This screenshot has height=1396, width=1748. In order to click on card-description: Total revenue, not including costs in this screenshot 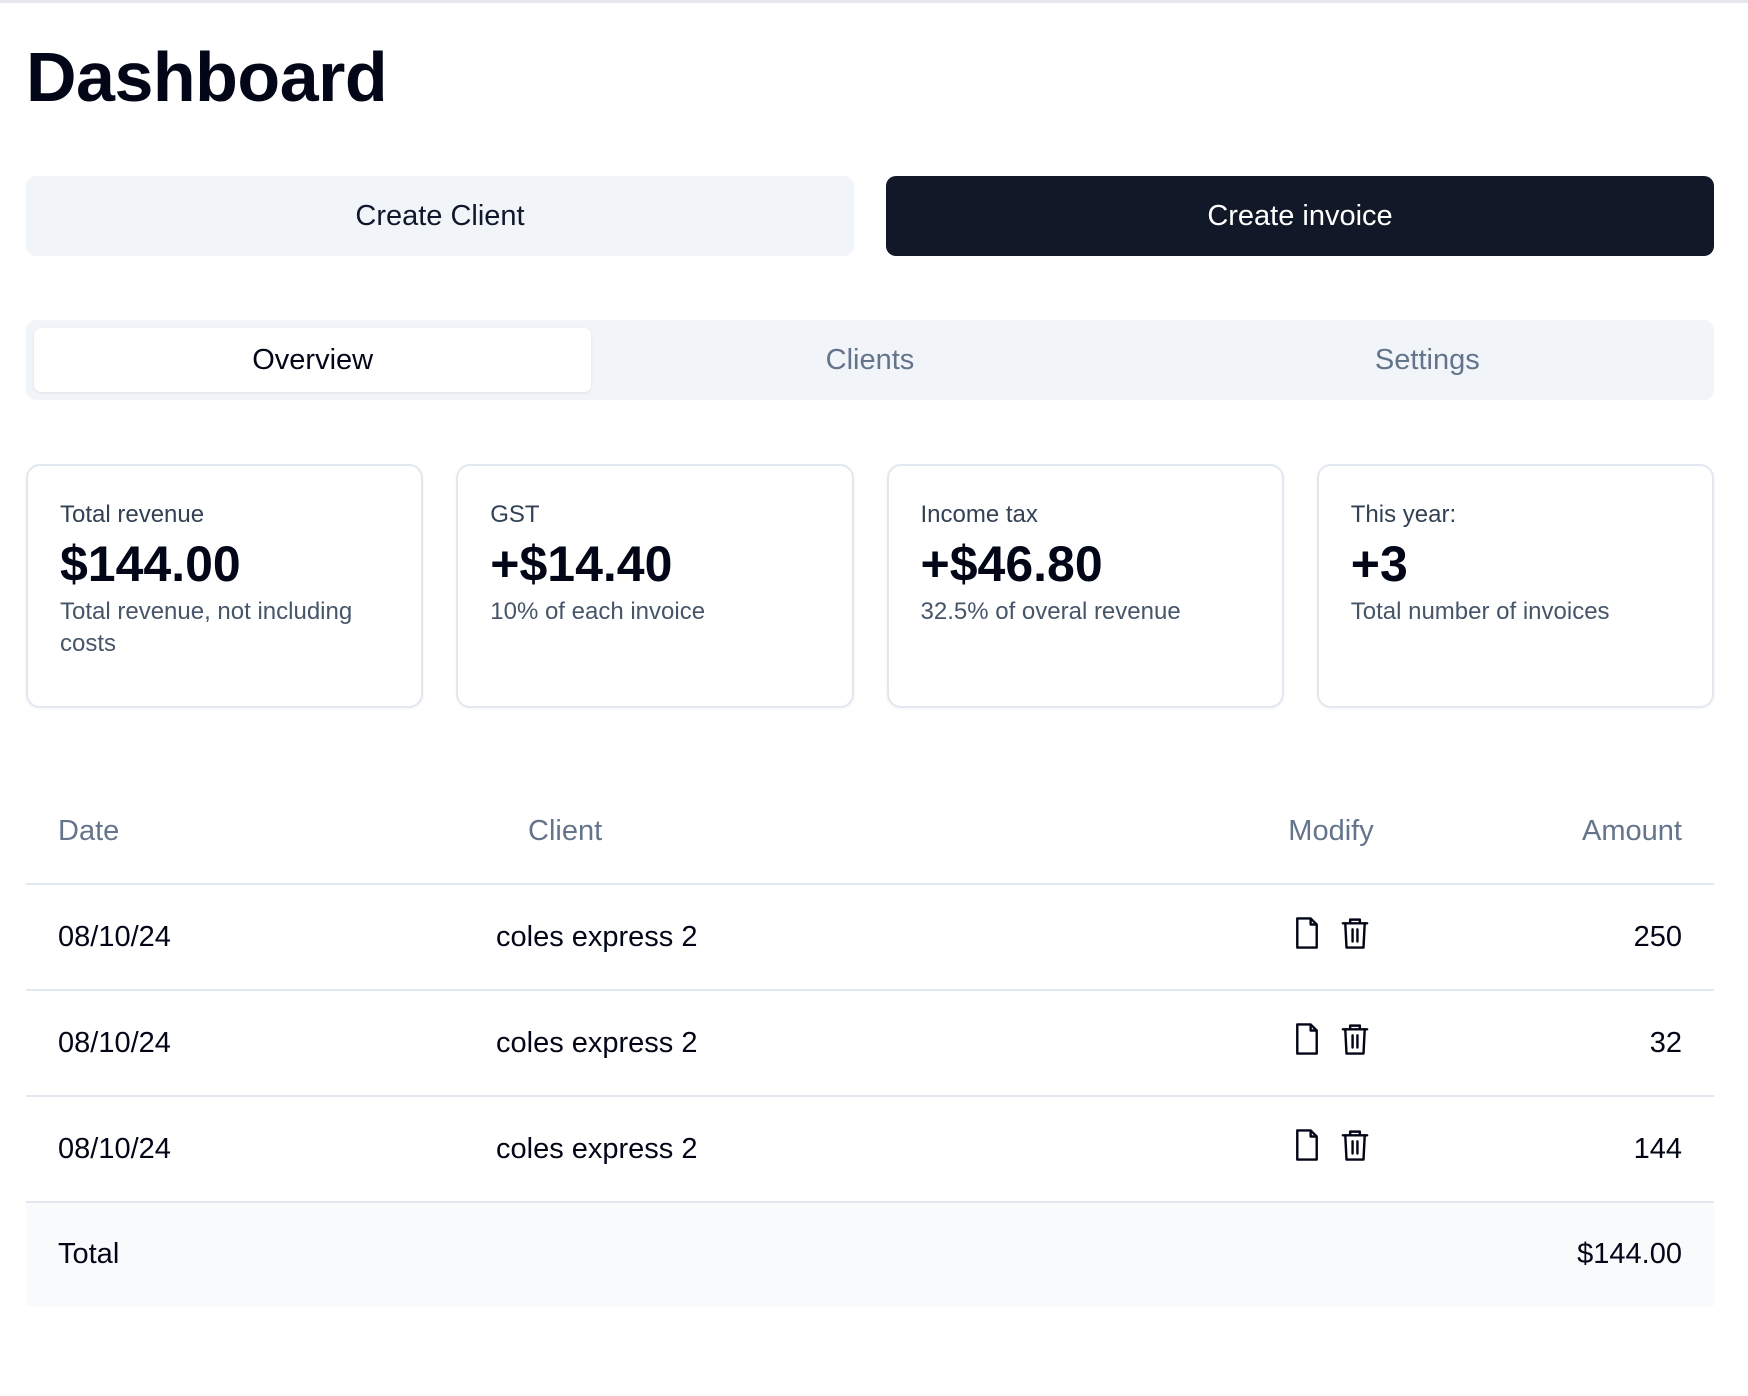, I will do `click(206, 627)`.